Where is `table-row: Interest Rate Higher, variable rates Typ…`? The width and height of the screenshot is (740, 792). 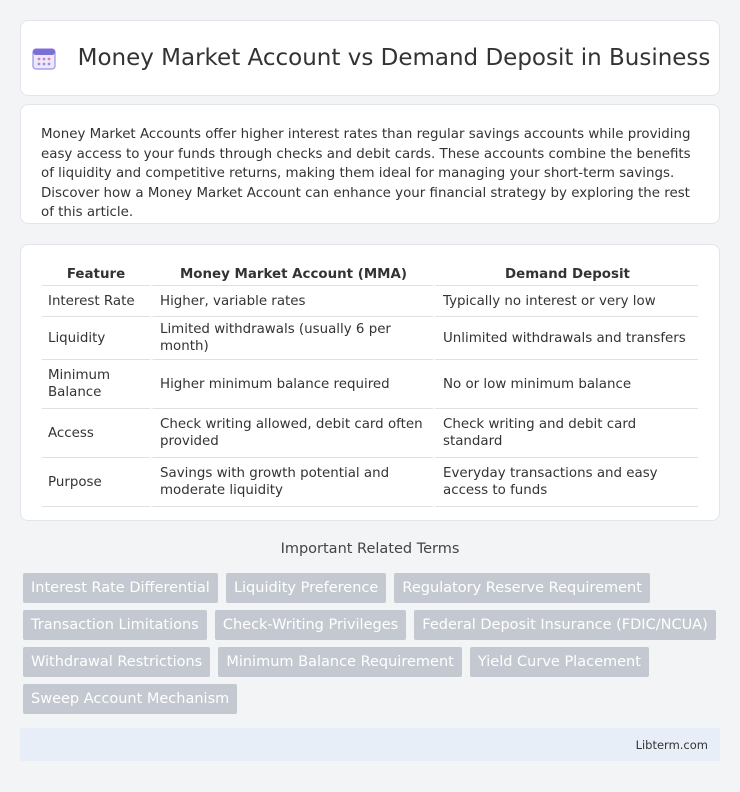
table-row: Interest Rate Higher, variable rates Typ… is located at coordinates (370, 301).